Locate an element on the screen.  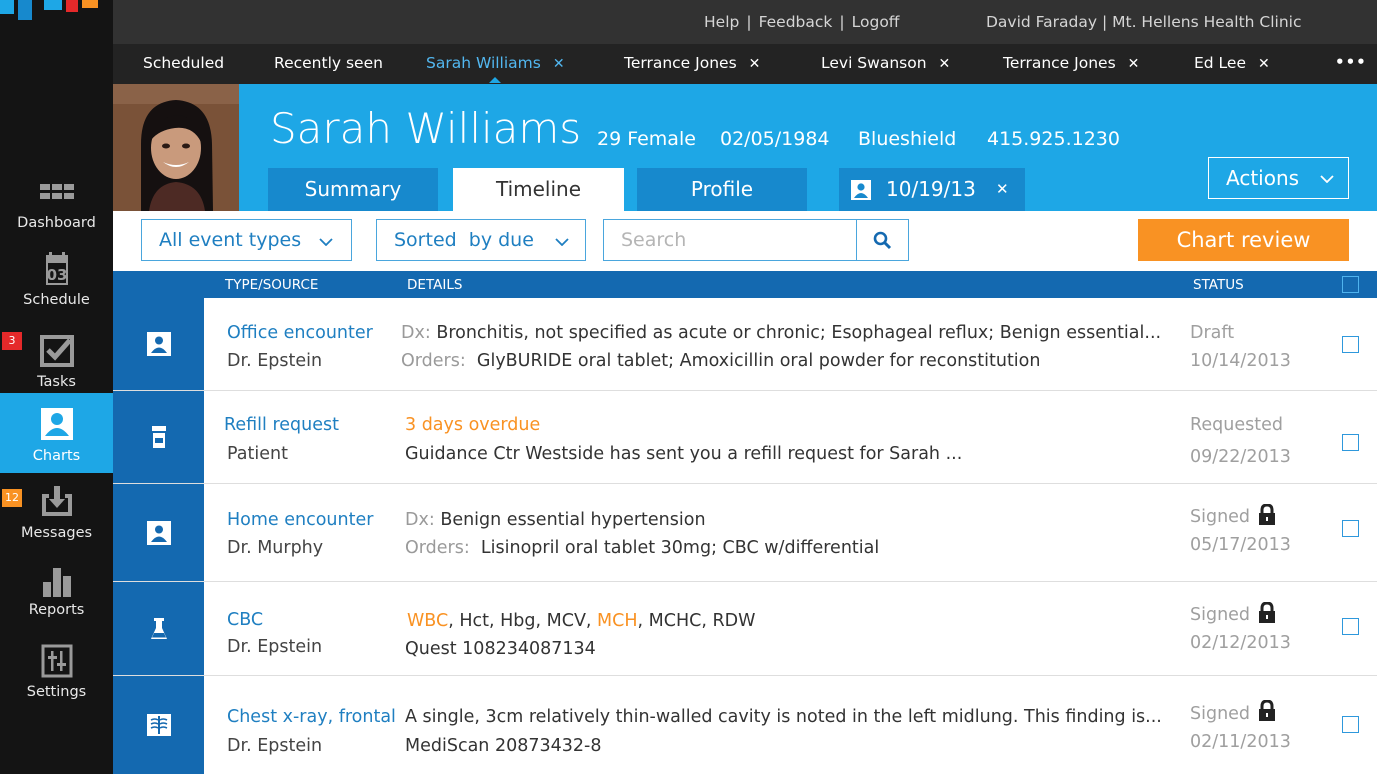
encounter-date: 10/19/13 is located at coordinates (931, 189).